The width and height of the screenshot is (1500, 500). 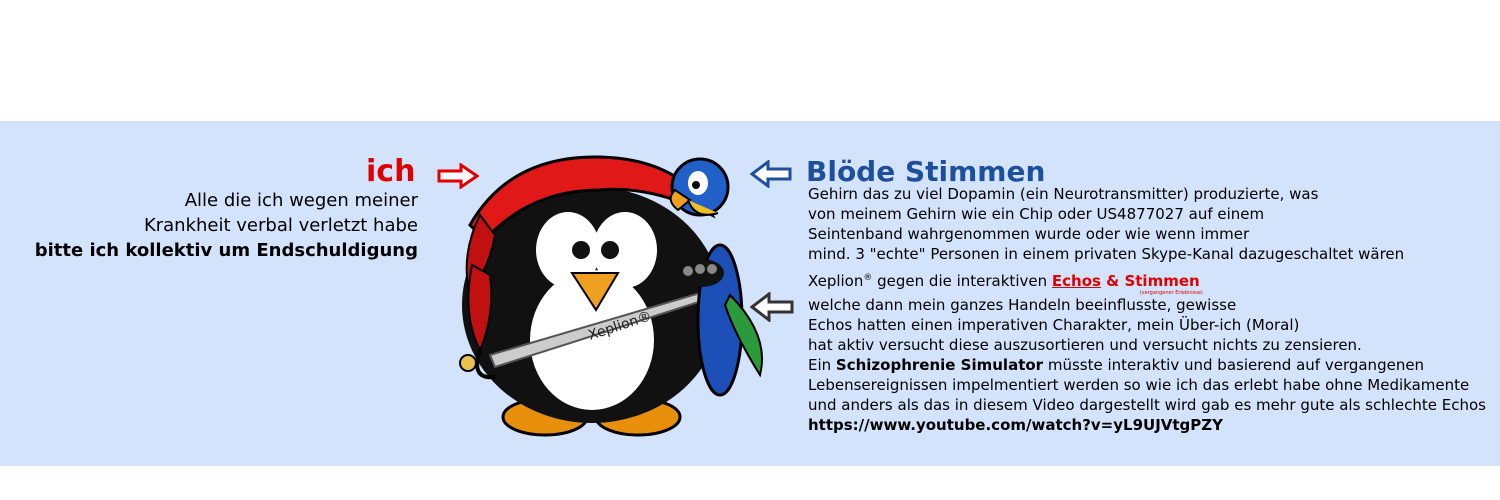 I want to click on stimmen-text: & Stimmen, so click(x=1150, y=281).